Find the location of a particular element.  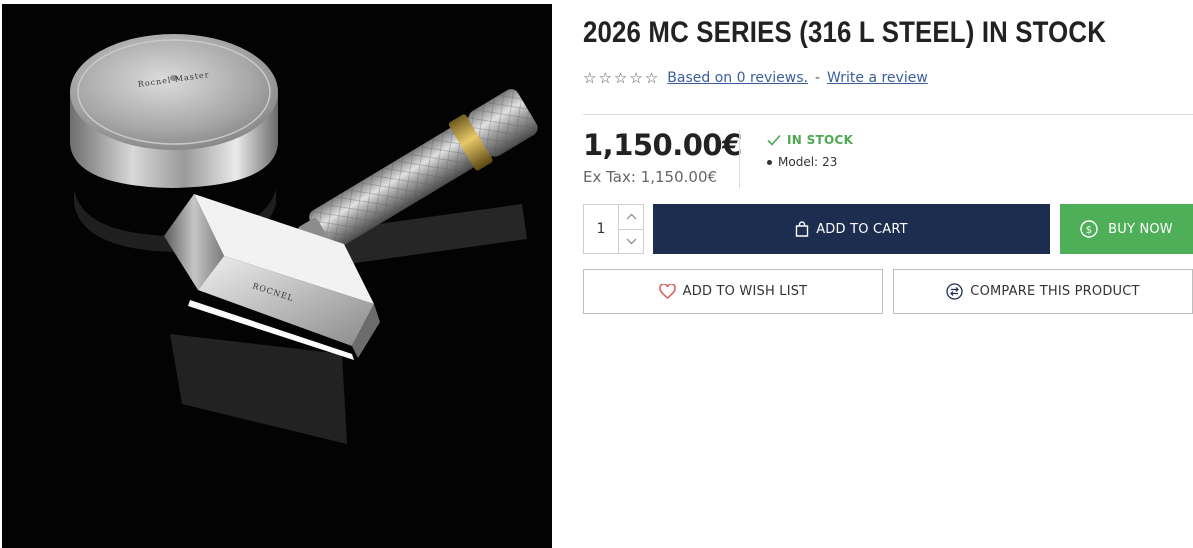

heart-icon is located at coordinates (667, 291).